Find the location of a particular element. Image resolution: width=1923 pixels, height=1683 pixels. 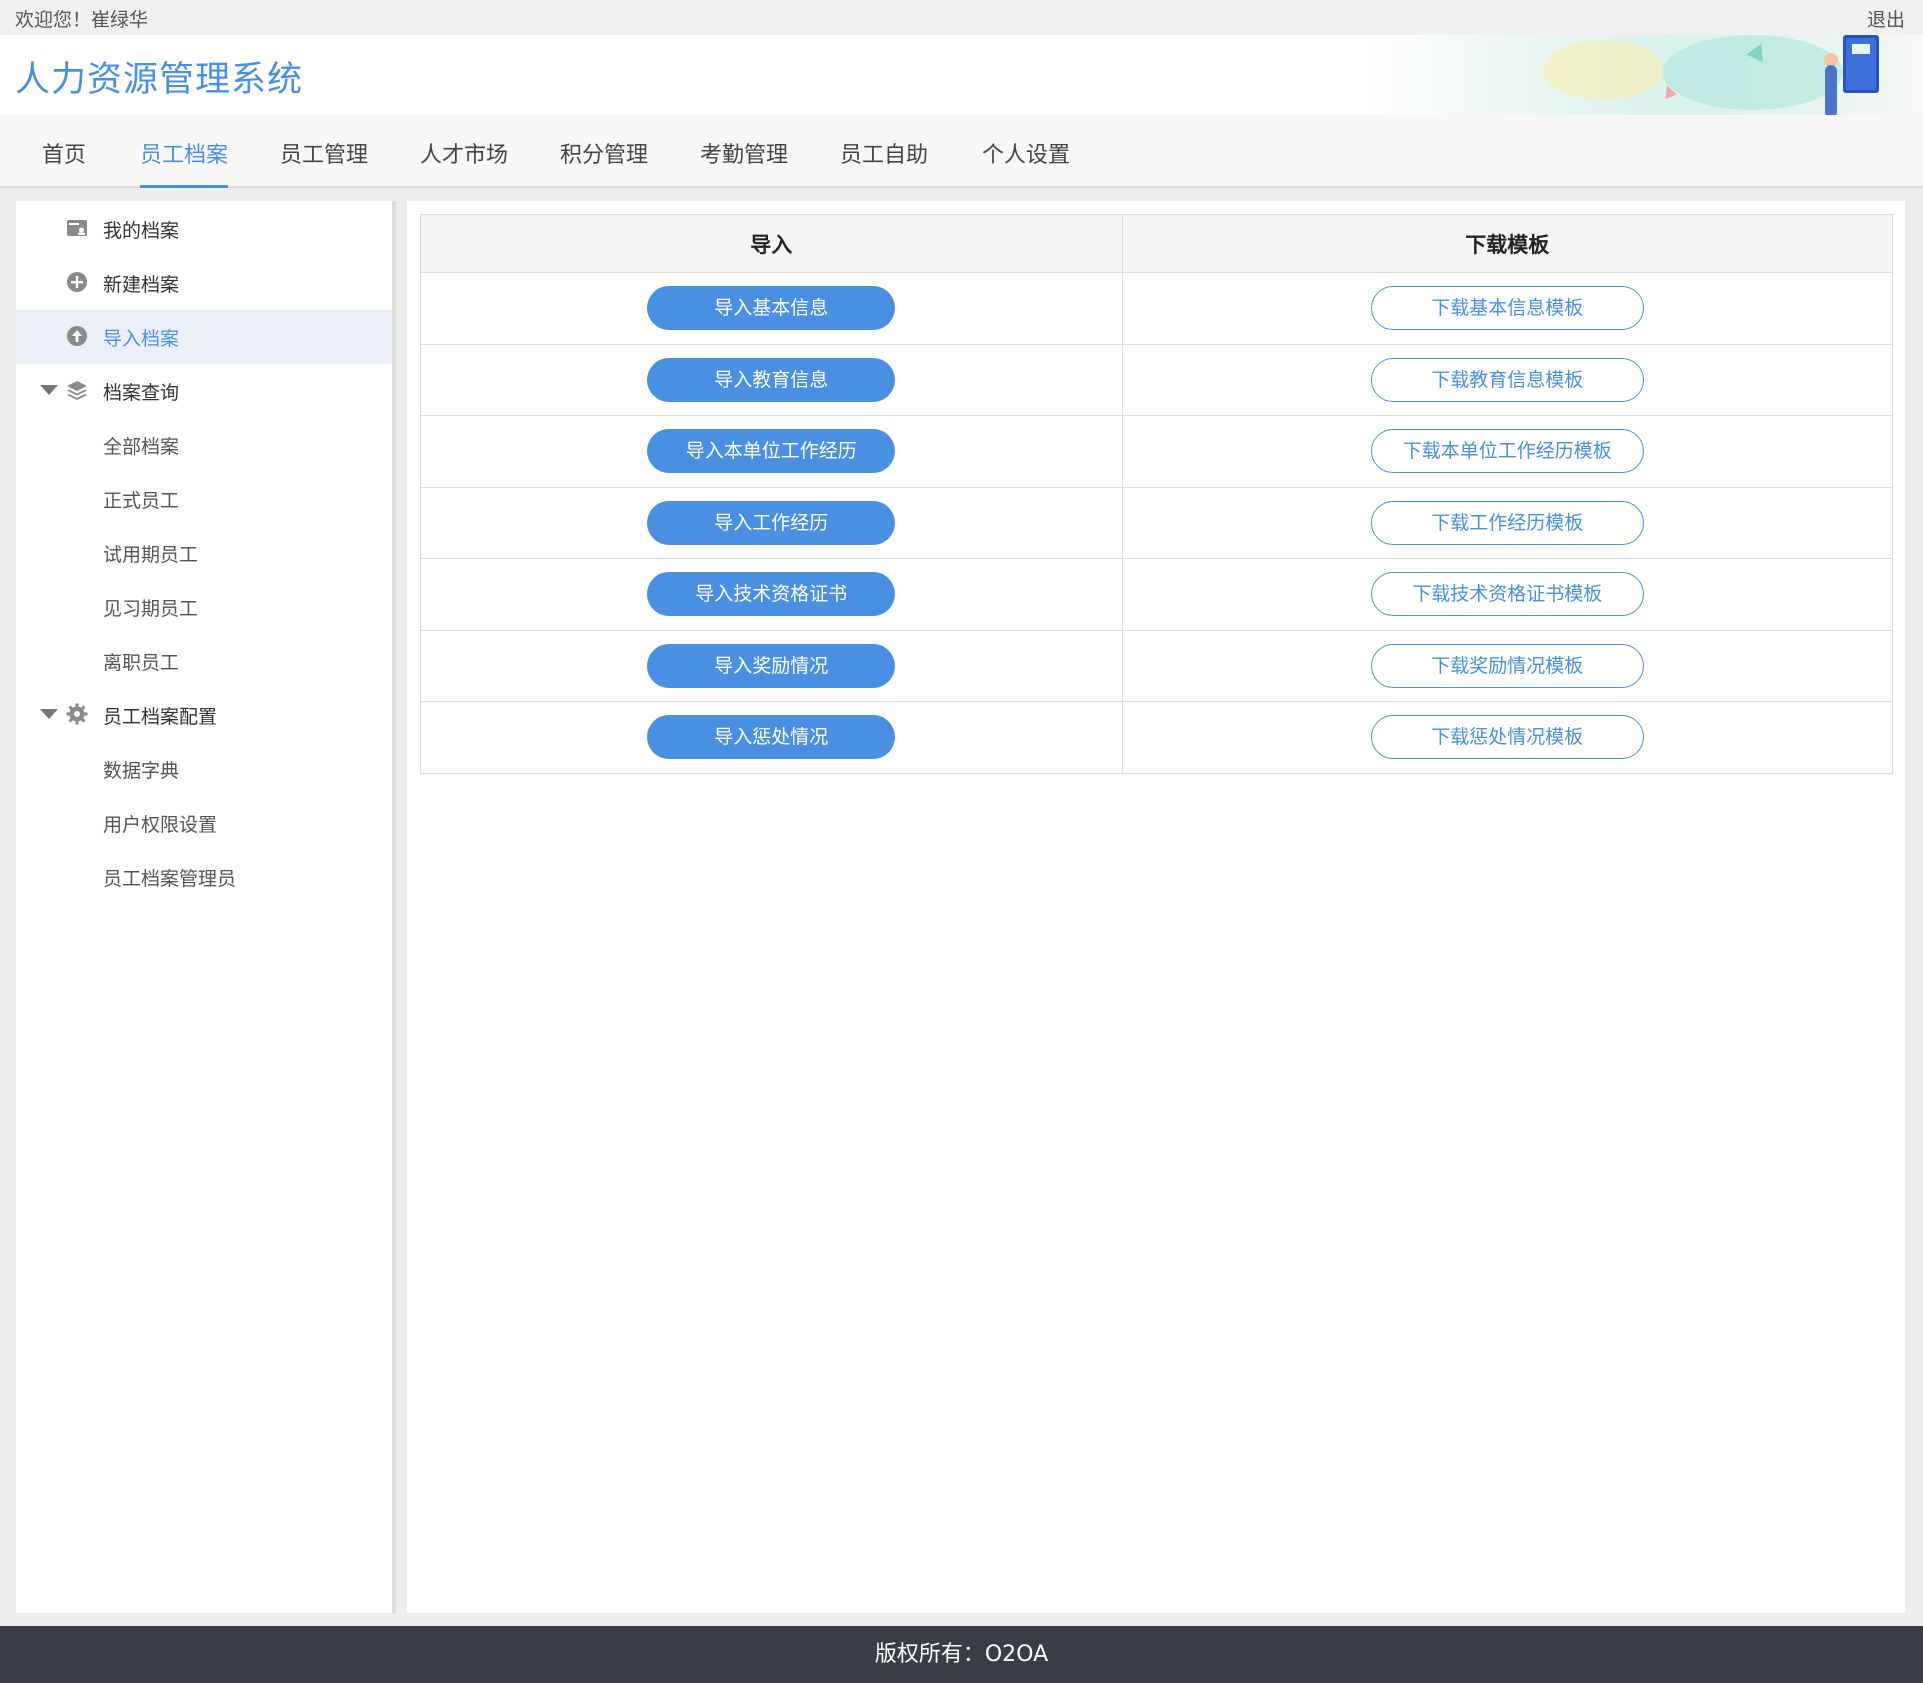

sidebar-item-label: 新建档案 is located at coordinates (141, 285).